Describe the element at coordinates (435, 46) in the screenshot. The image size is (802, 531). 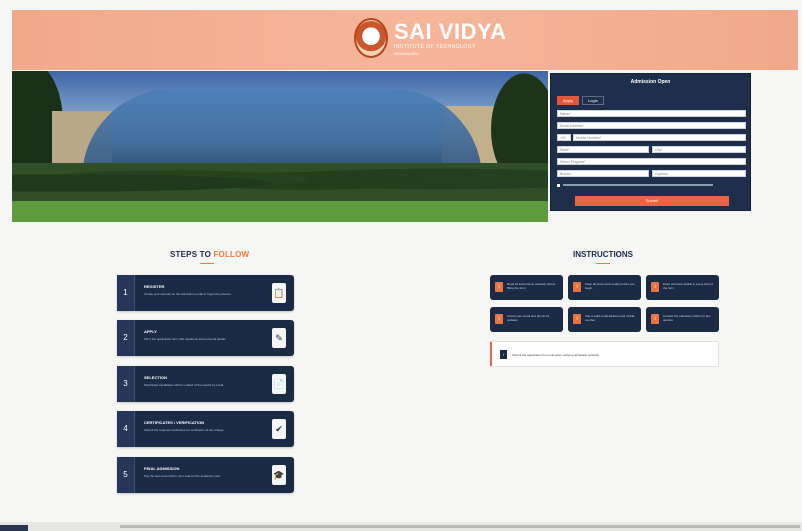
I see `brand-subtitle: INSTITUTE OF TECHNOLOGY` at that location.